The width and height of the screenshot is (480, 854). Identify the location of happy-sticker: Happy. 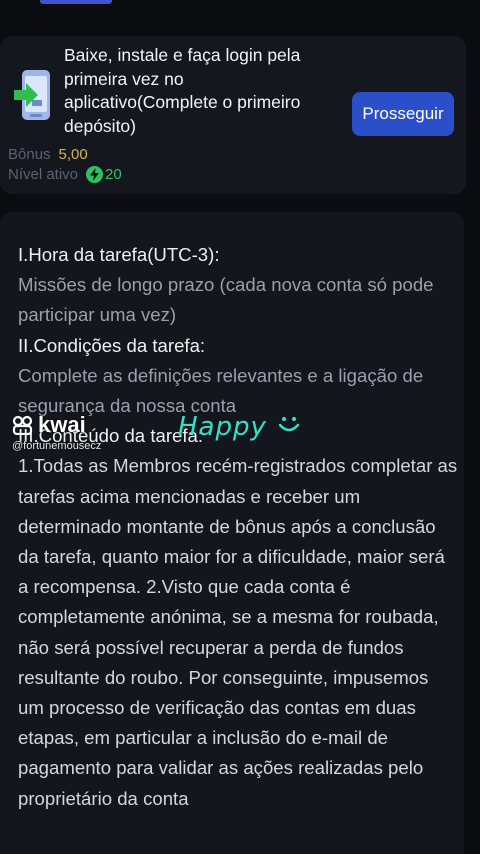
(240, 427).